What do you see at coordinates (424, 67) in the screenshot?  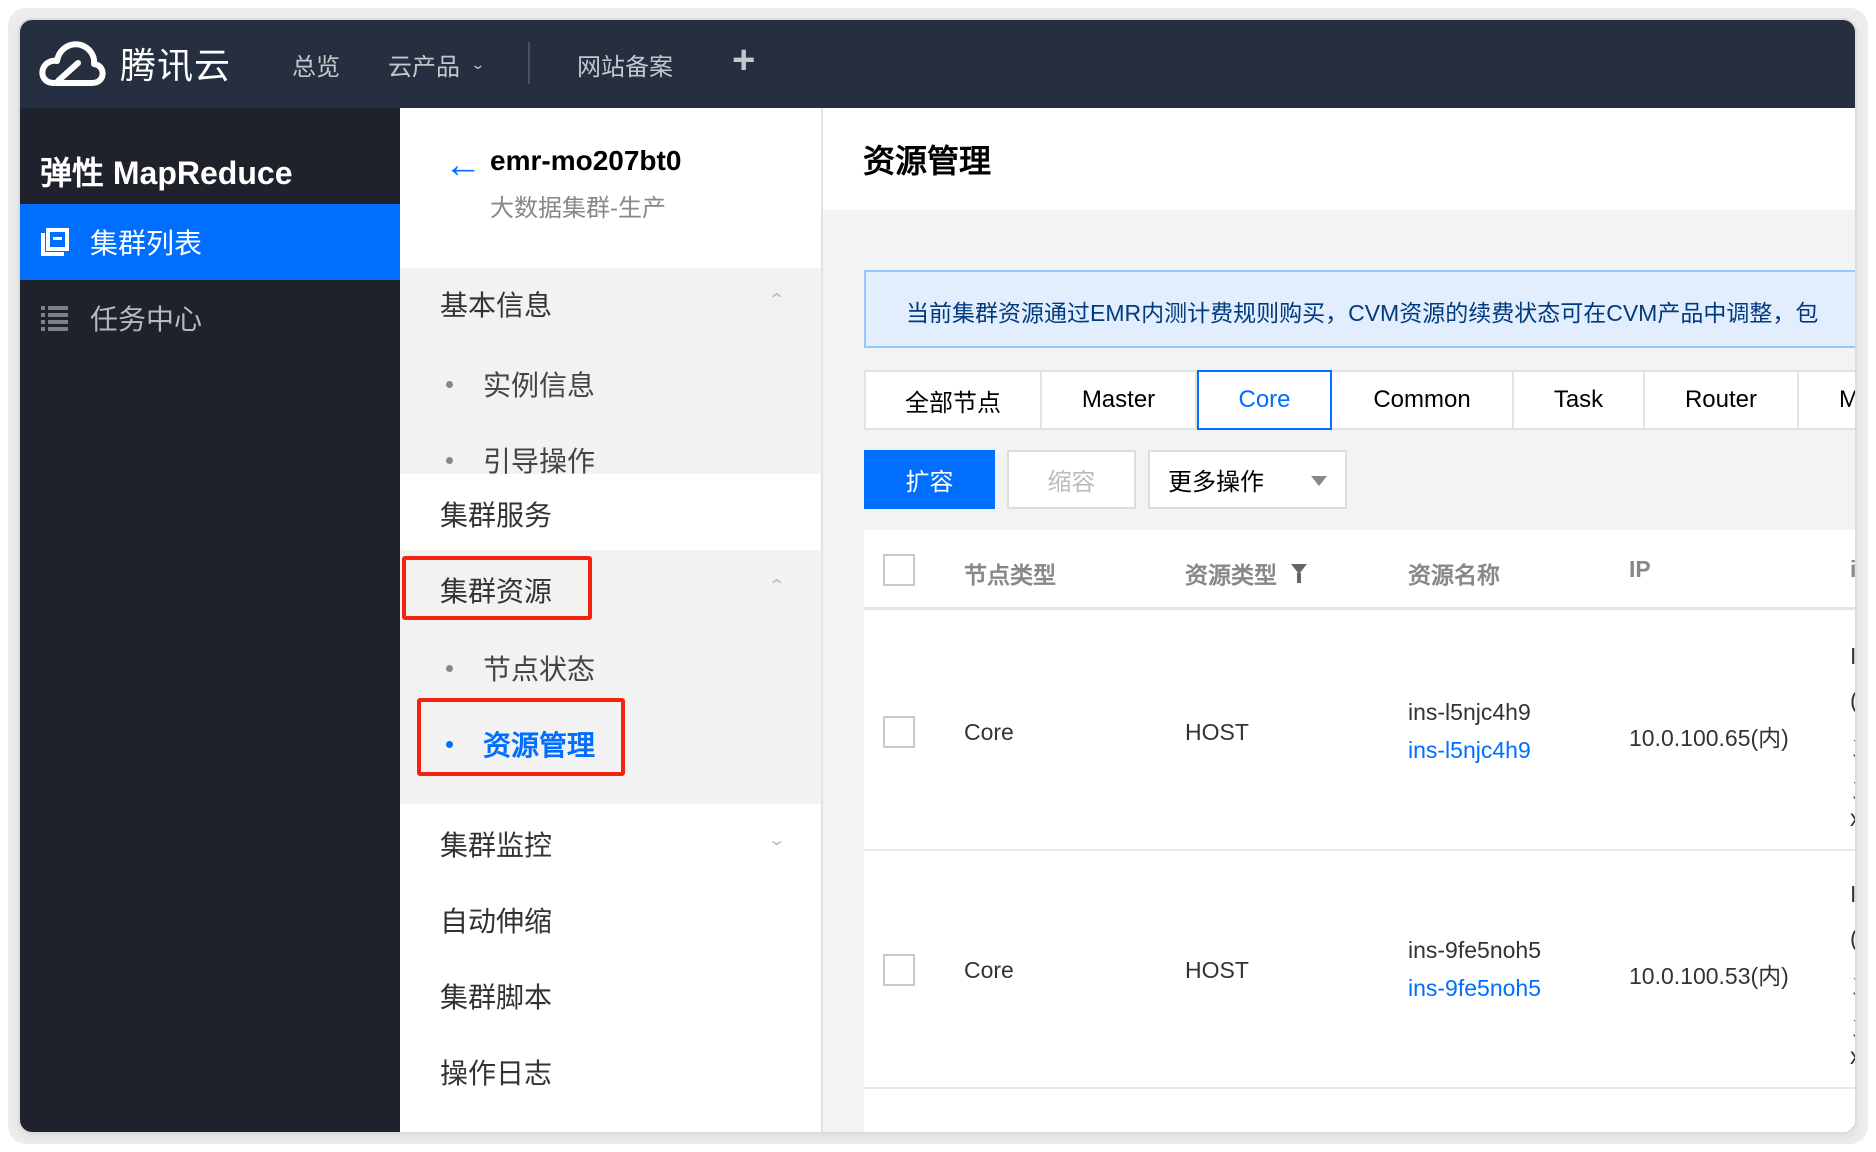 I see `nav-products-label: 云产品` at bounding box center [424, 67].